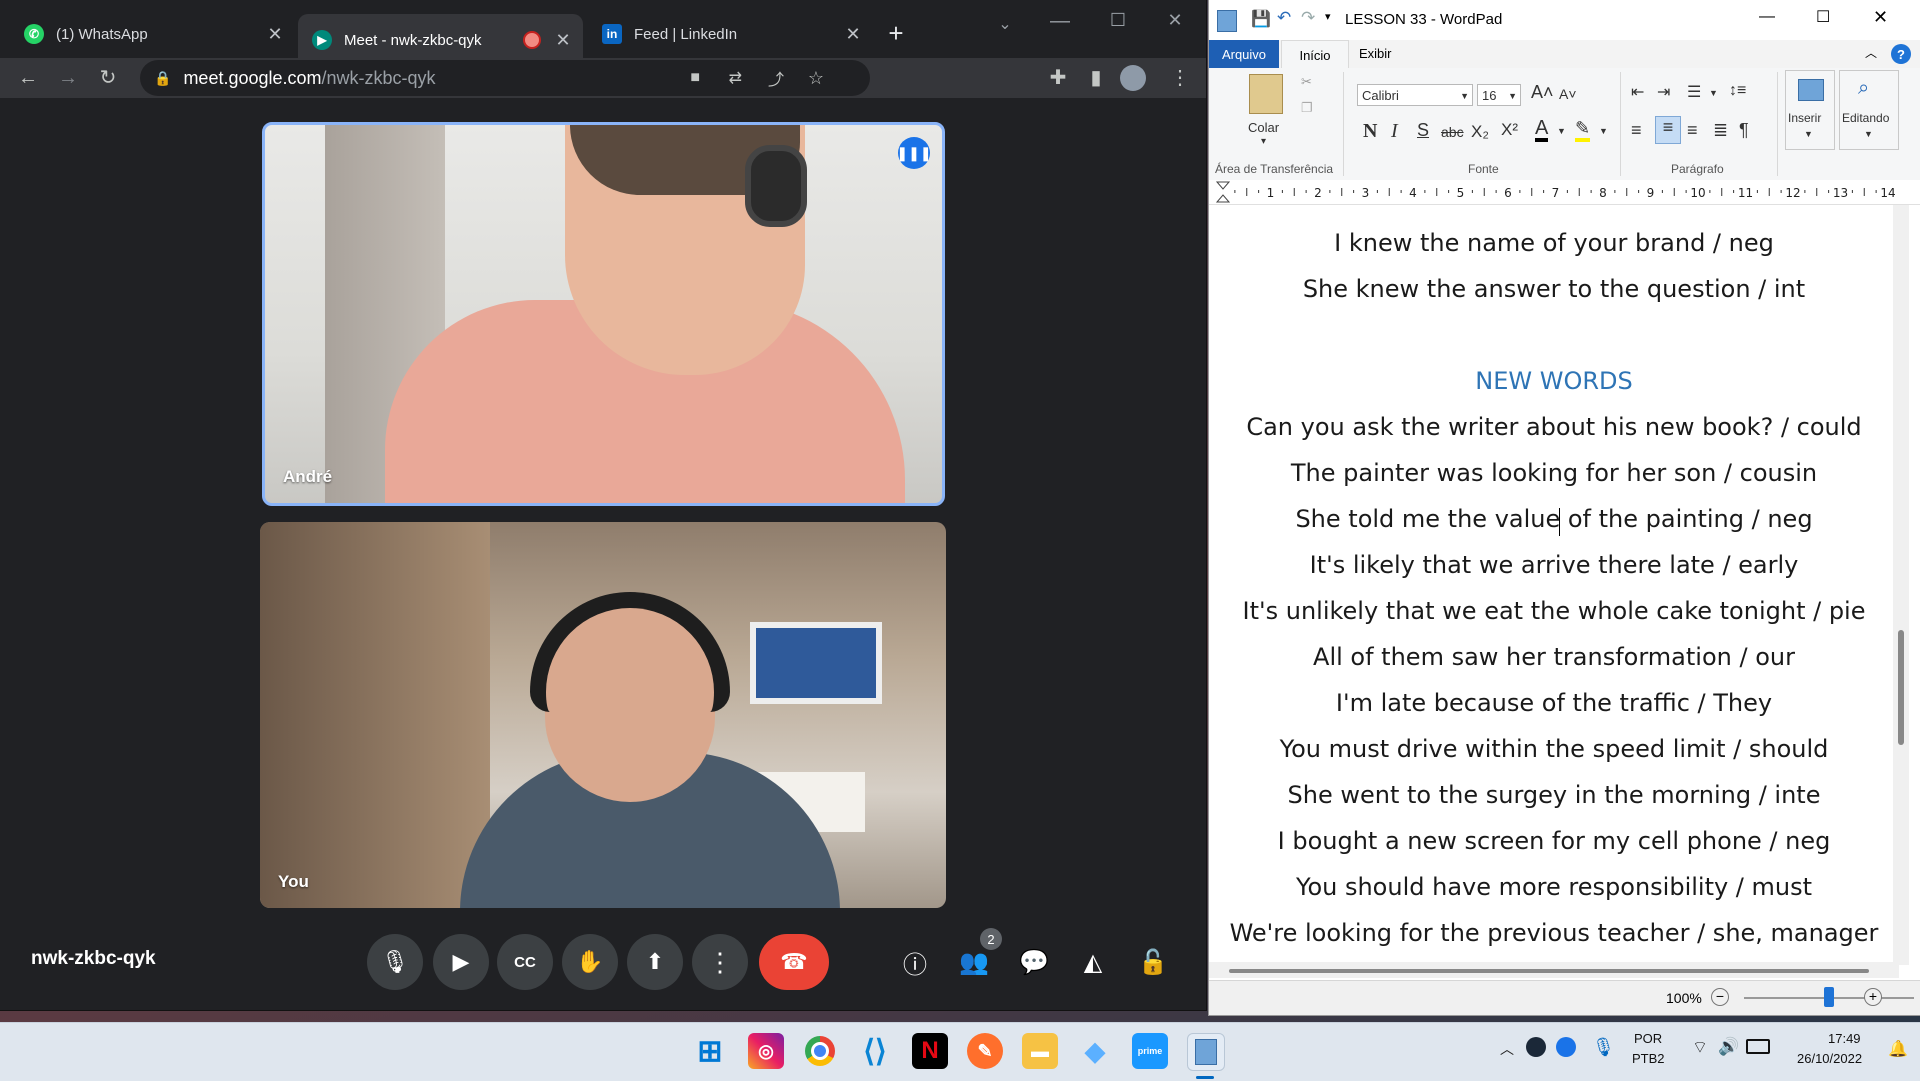 Image resolution: width=1920 pixels, height=1081 pixels. Describe the element at coordinates (1328, 16) in the screenshot. I see `quick-access-dropdown-icon: ▾` at that location.